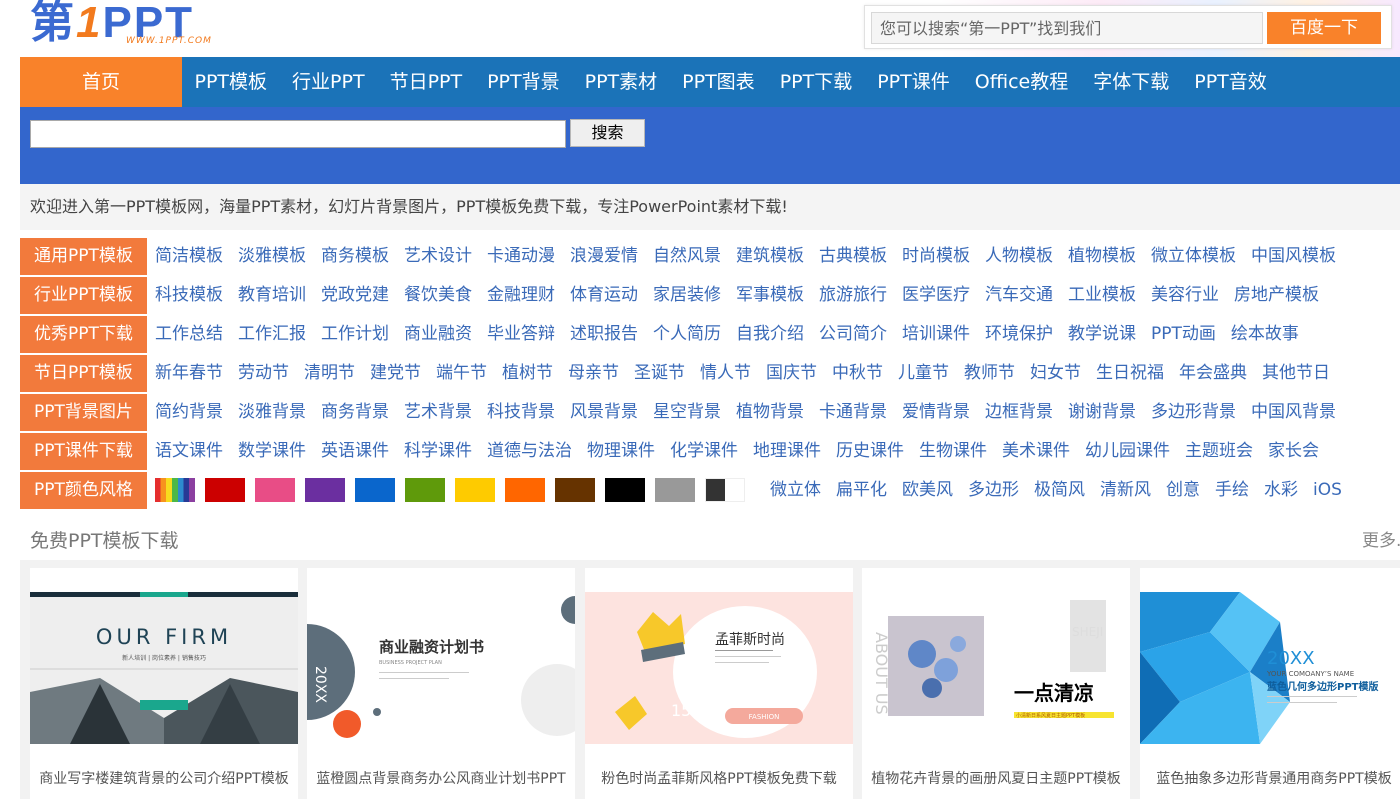 The width and height of the screenshot is (1400, 799). I want to click on category-link: 古典模板, so click(860, 256).